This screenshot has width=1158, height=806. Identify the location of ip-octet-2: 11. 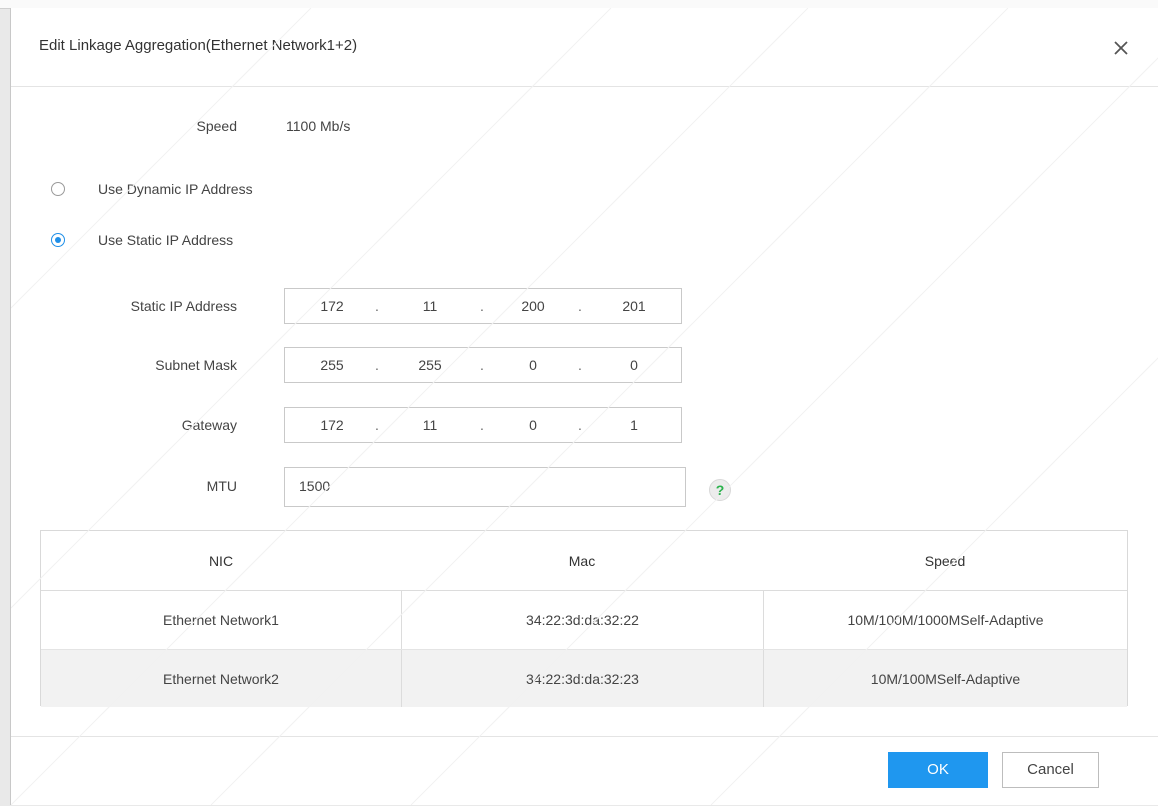
(430, 306).